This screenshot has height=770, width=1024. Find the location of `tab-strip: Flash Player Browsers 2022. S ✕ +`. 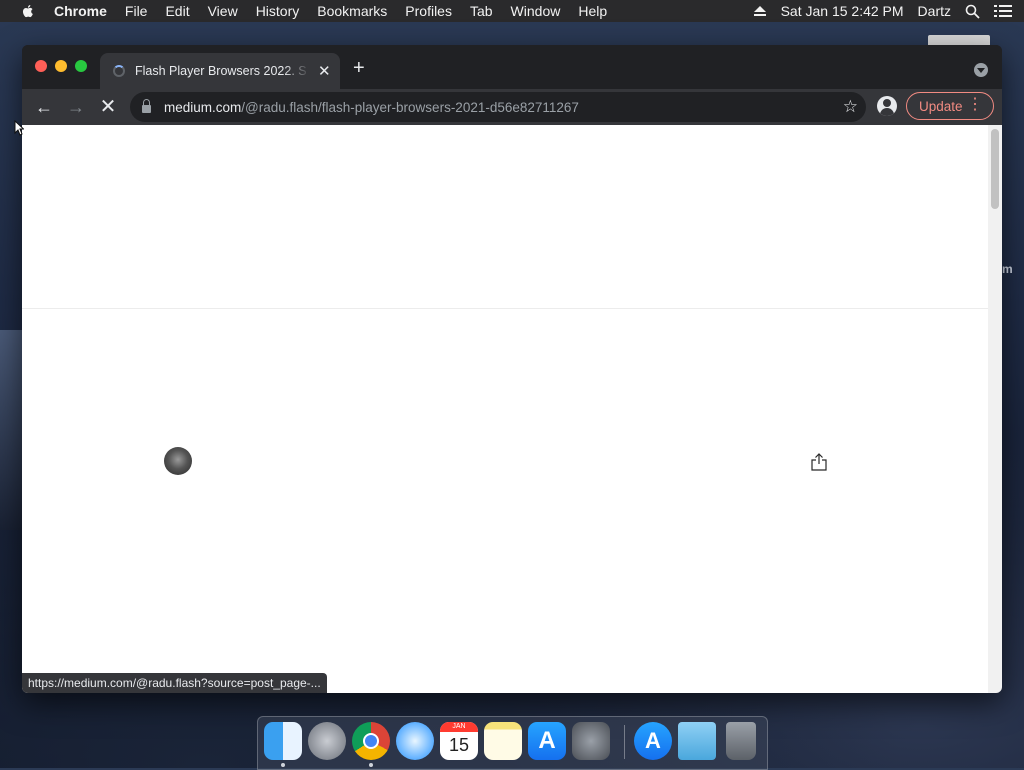

tab-strip: Flash Player Browsers 2022. S ✕ + is located at coordinates (512, 67).